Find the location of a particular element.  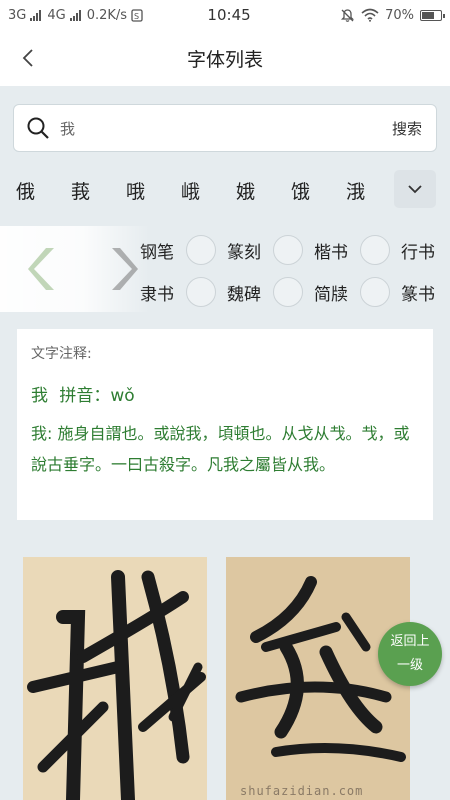

expand-chars-button is located at coordinates (415, 189).